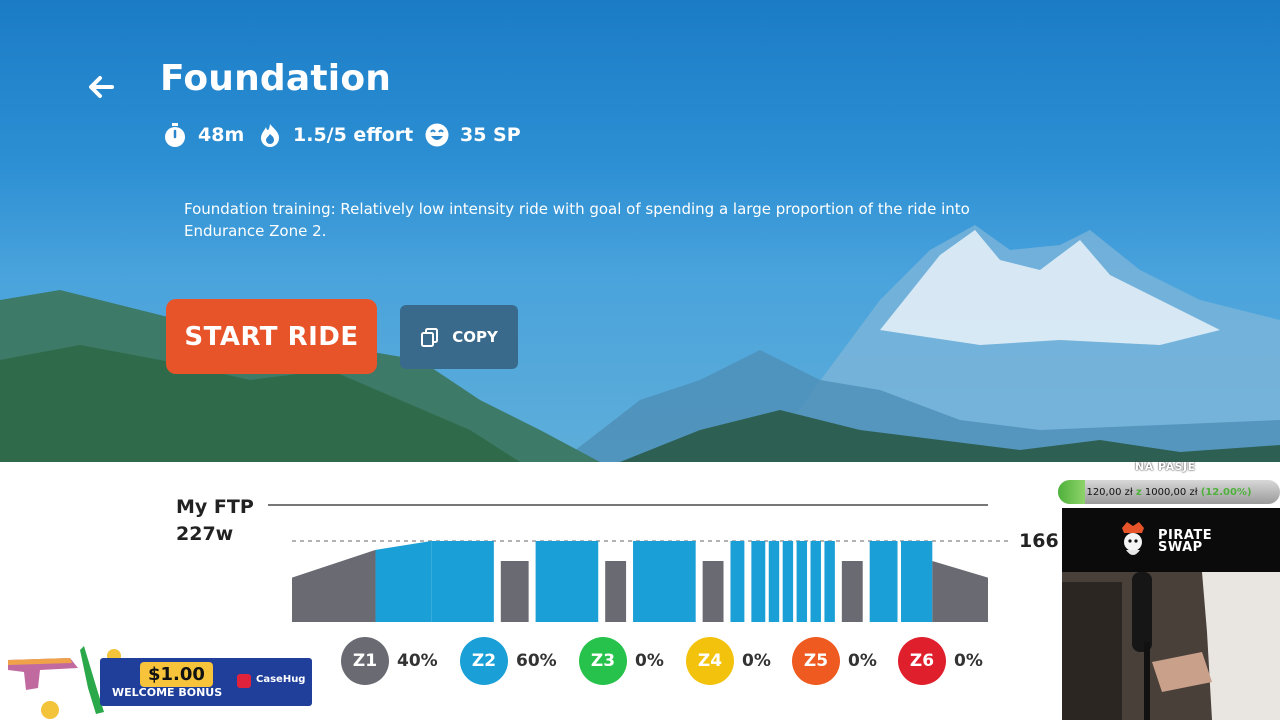 The height and width of the screenshot is (720, 1280). I want to click on sponsor-line2: SWAP, so click(1180, 547).